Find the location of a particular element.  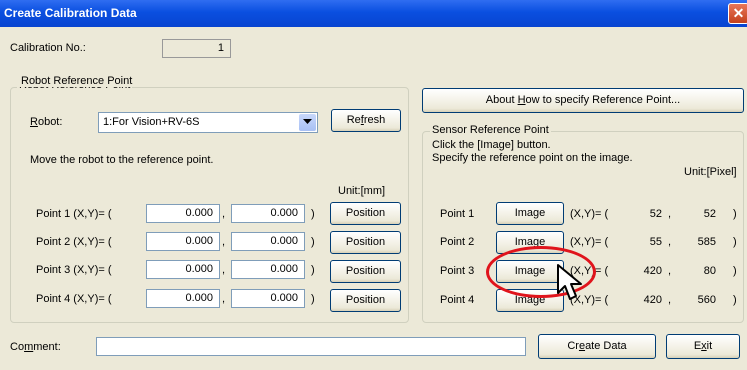

comment-input is located at coordinates (311, 346).